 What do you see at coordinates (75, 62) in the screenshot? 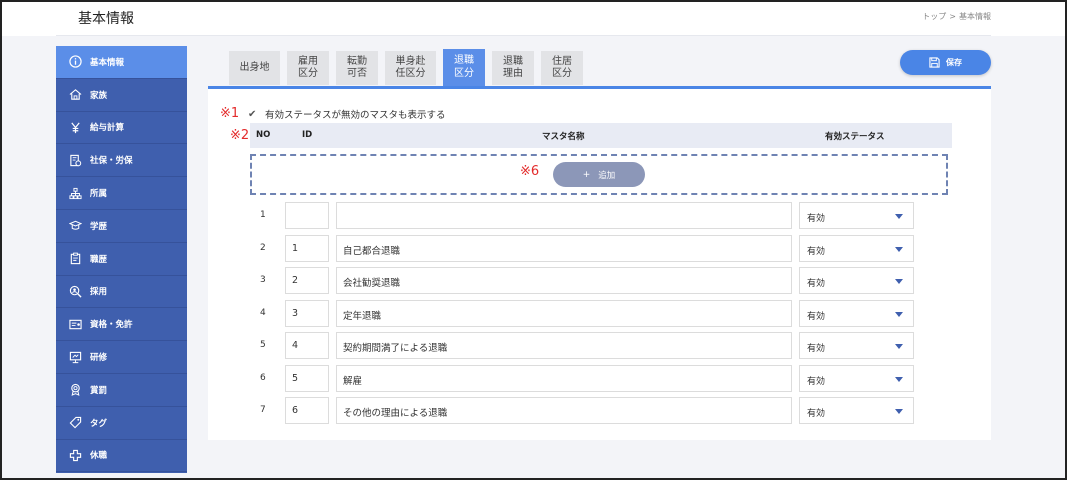
I see `info-icon` at bounding box center [75, 62].